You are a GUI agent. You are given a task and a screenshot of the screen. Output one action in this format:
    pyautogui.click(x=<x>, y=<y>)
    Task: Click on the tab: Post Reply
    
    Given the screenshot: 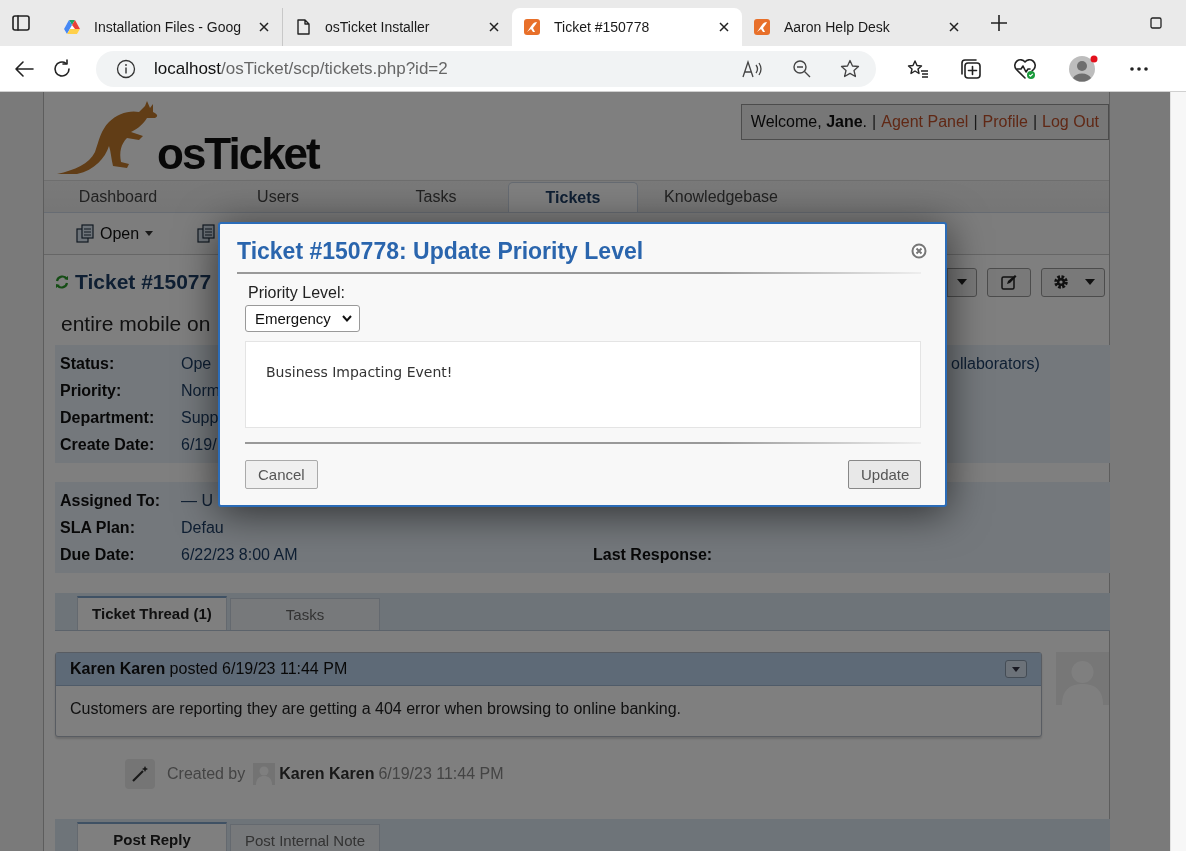 What is the action you would take?
    pyautogui.click(x=152, y=836)
    